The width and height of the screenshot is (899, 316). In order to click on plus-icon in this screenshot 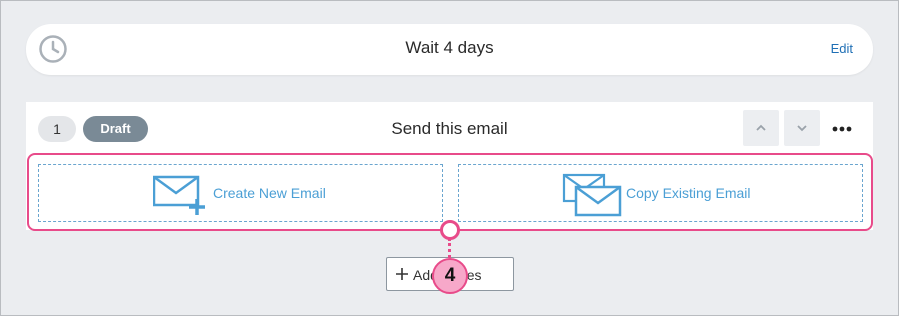, I will do `click(402, 274)`.